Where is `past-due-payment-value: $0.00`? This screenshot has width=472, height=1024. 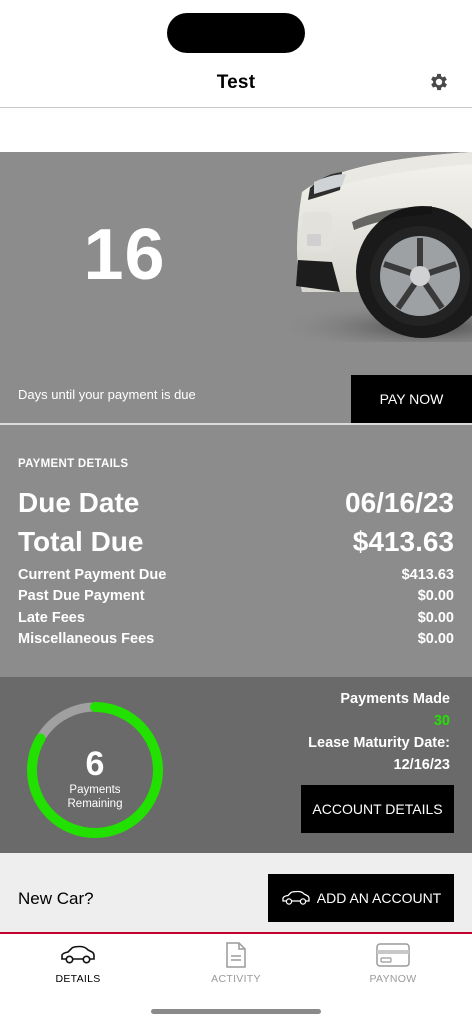
past-due-payment-value: $0.00 is located at coordinates (435, 596).